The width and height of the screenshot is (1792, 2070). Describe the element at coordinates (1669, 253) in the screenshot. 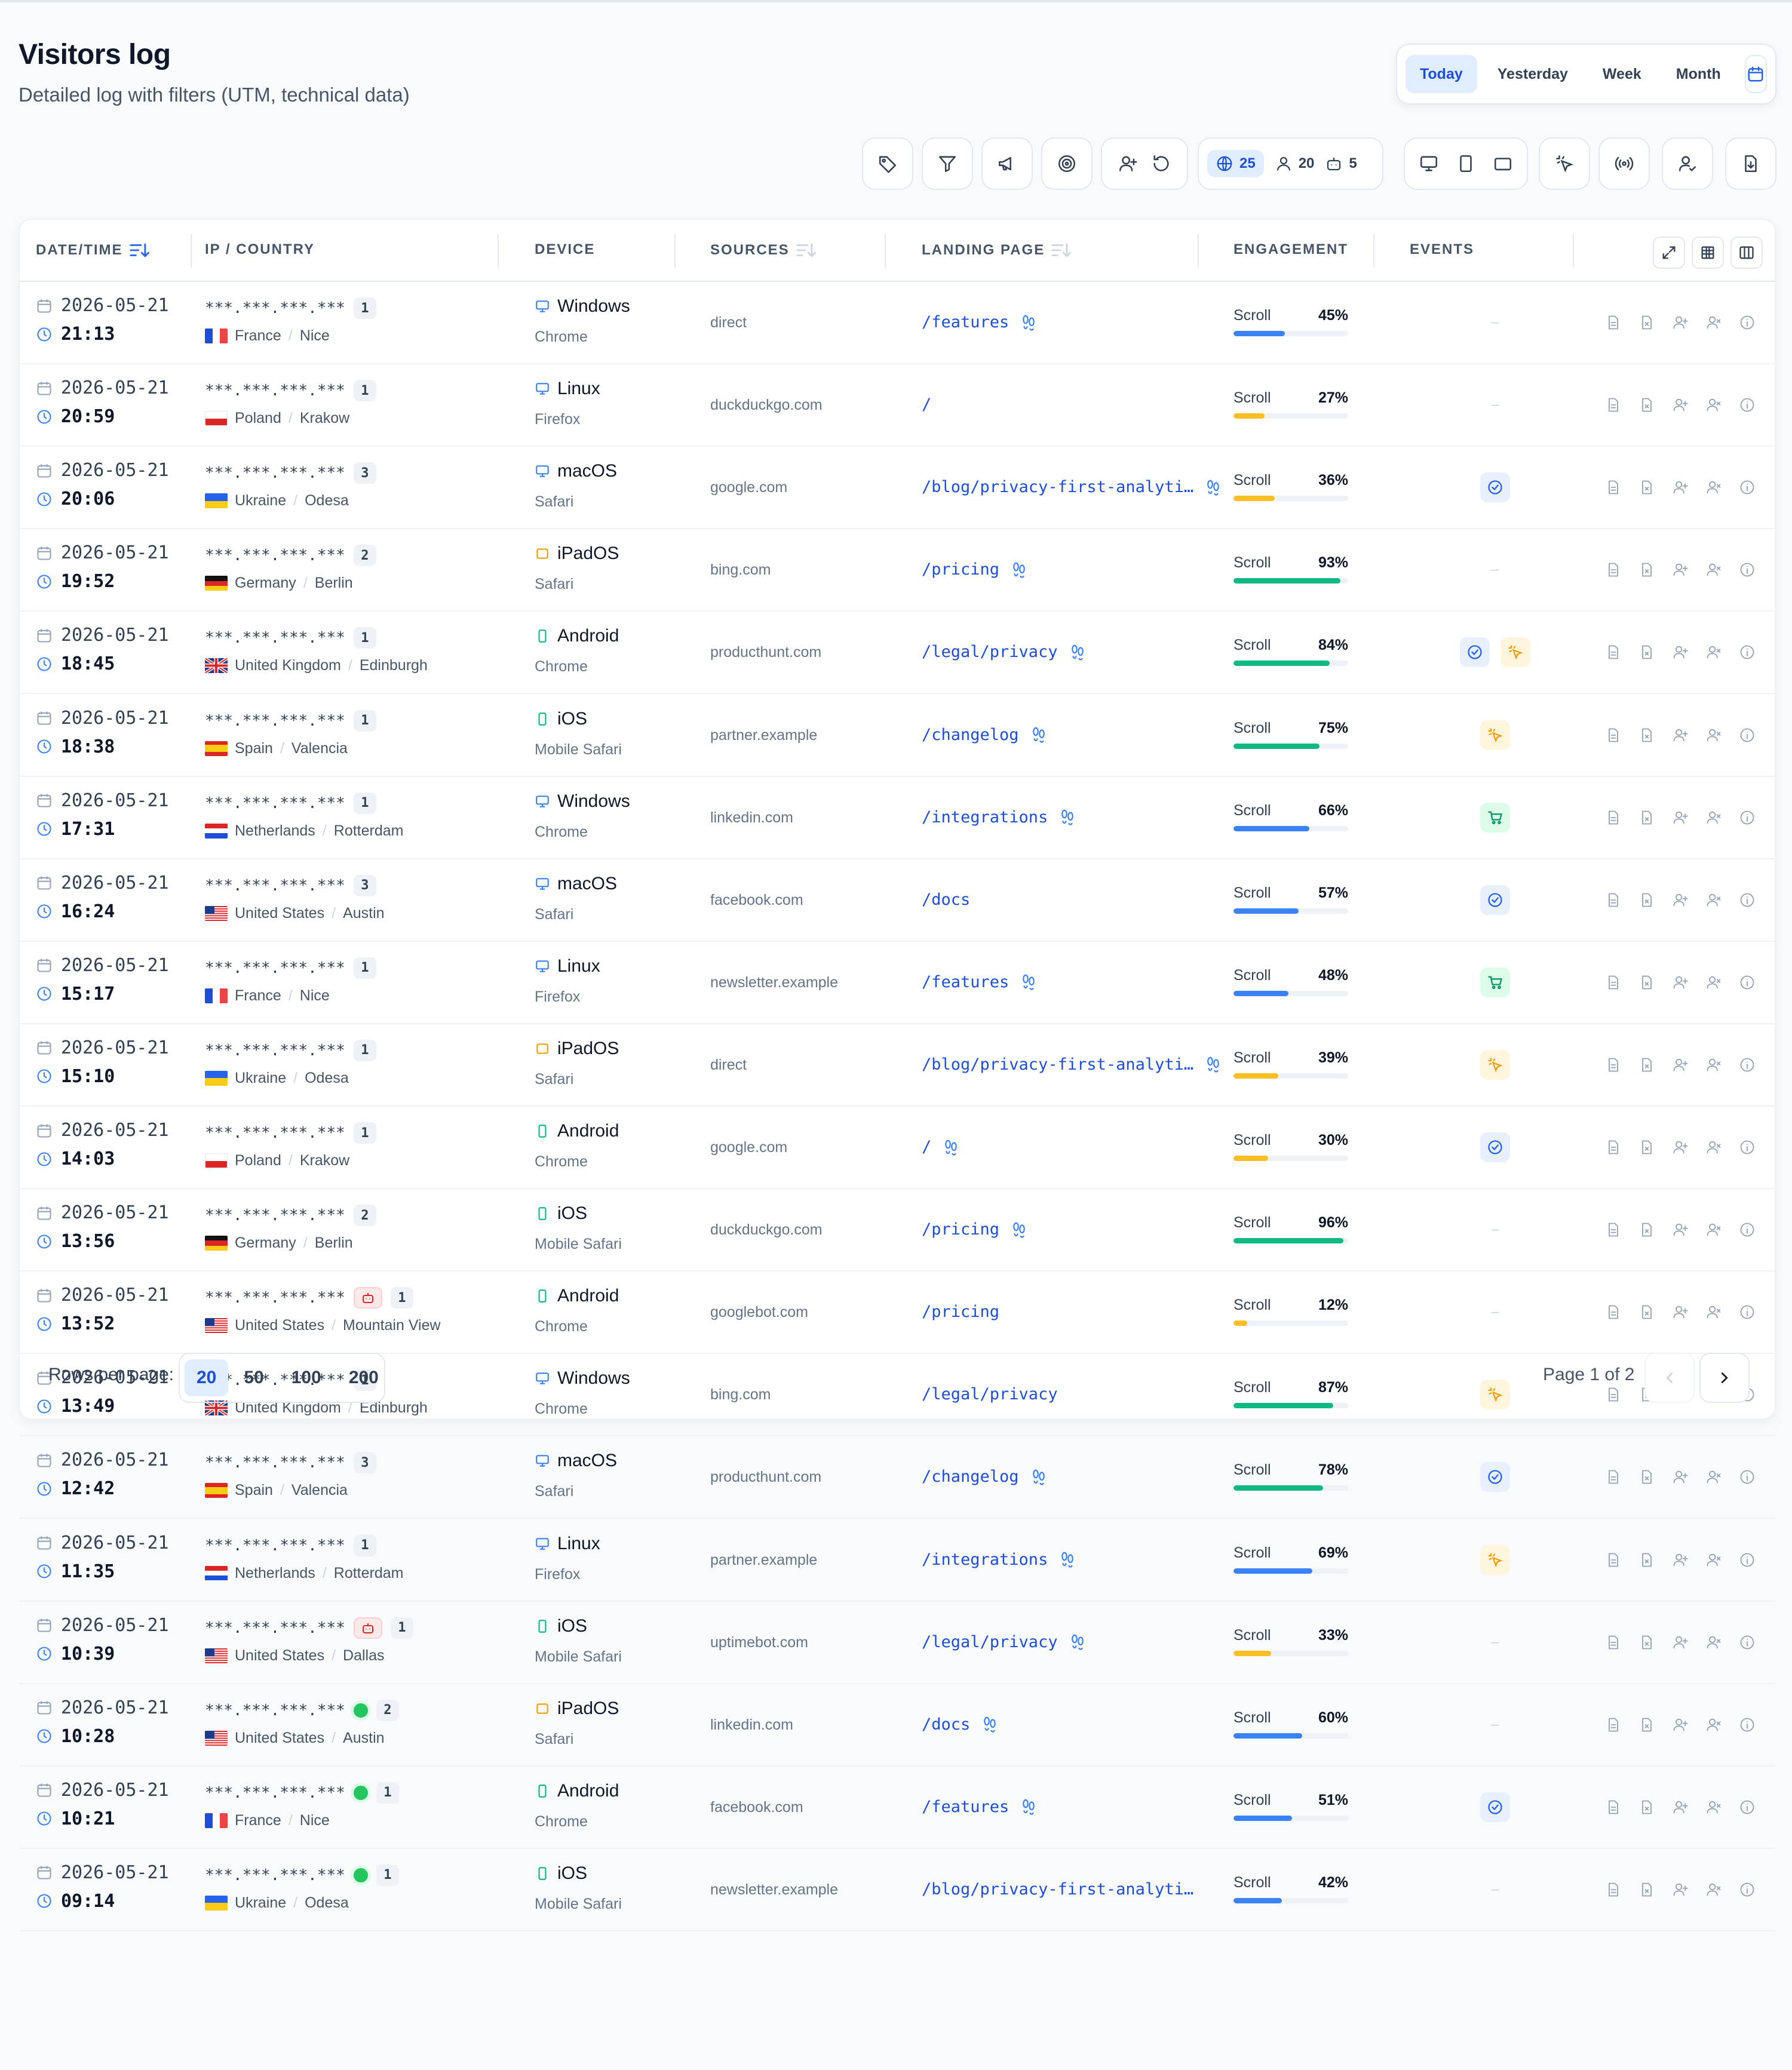

I see `expand-button` at that location.